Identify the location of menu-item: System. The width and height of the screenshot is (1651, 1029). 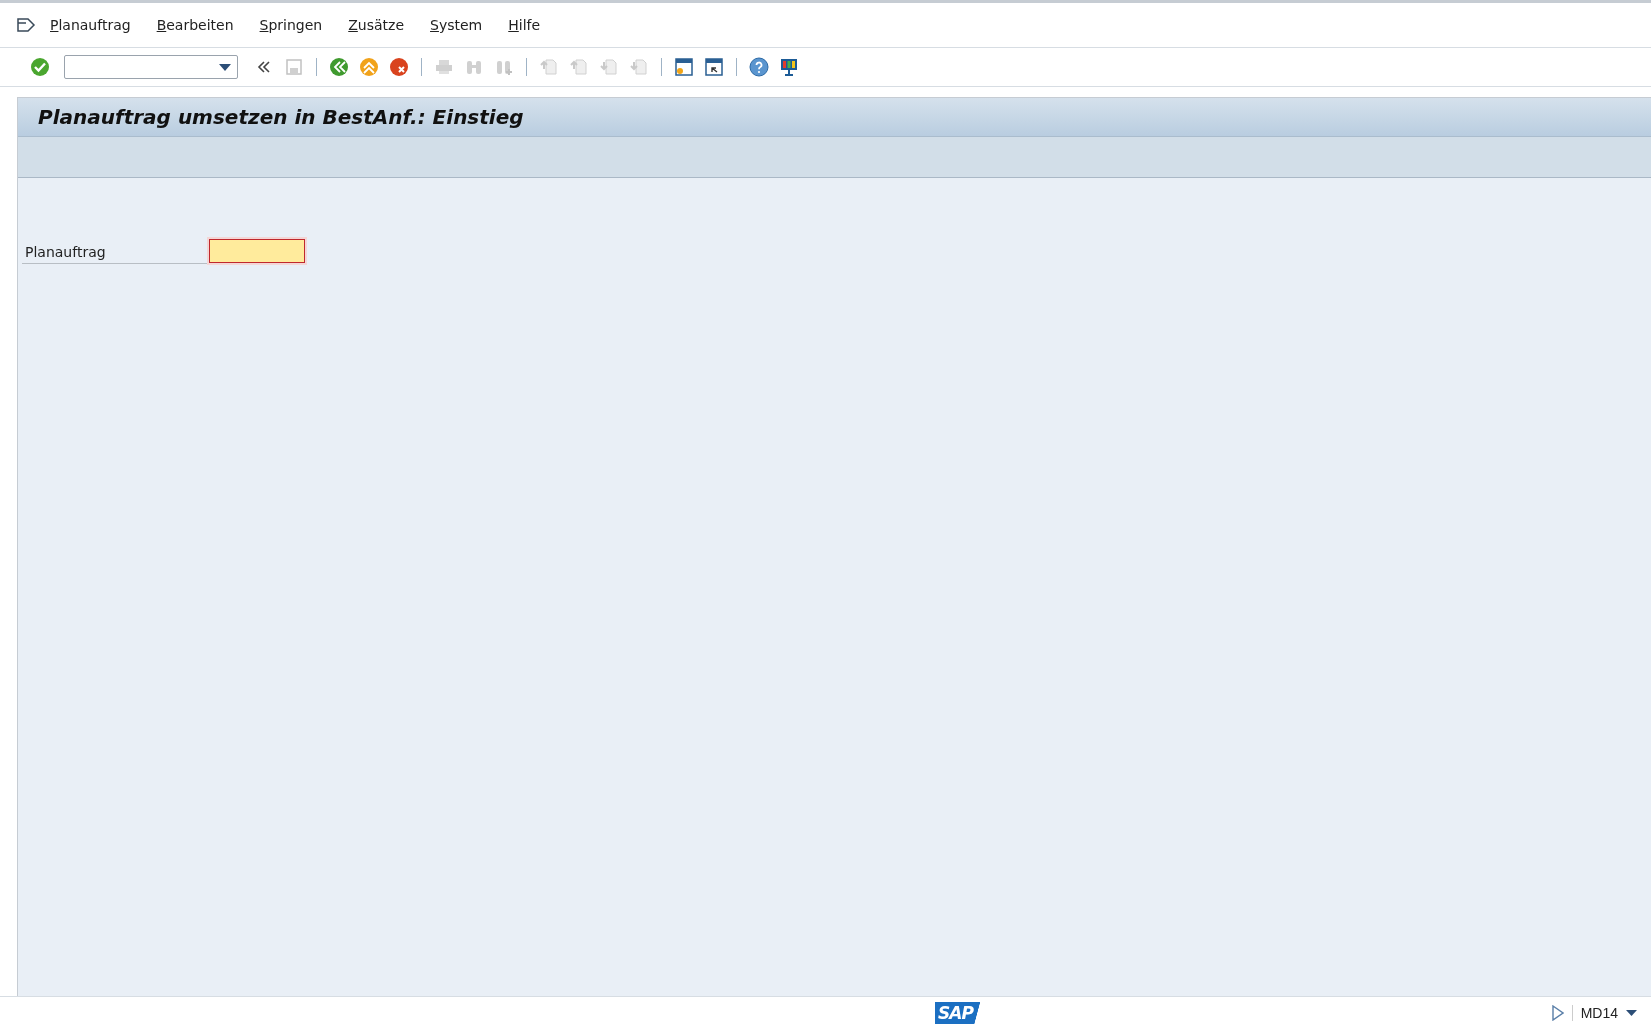
(456, 25).